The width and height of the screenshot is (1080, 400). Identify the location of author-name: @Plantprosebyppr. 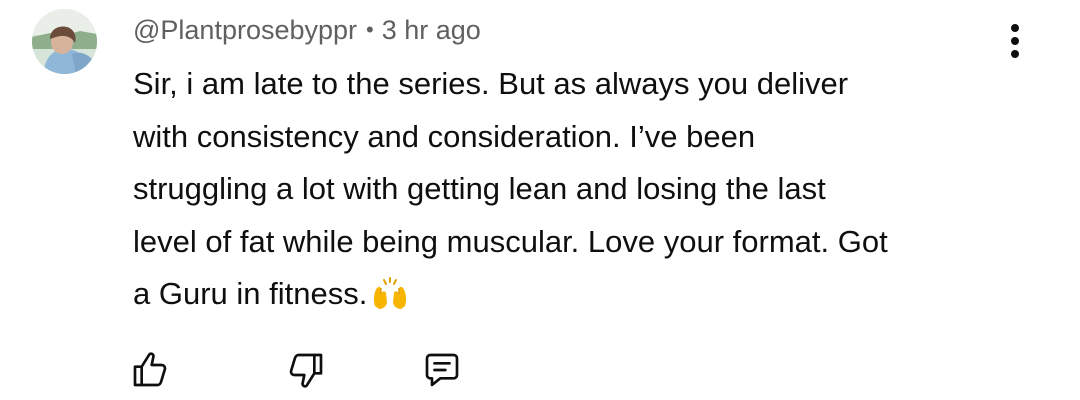
(245, 30).